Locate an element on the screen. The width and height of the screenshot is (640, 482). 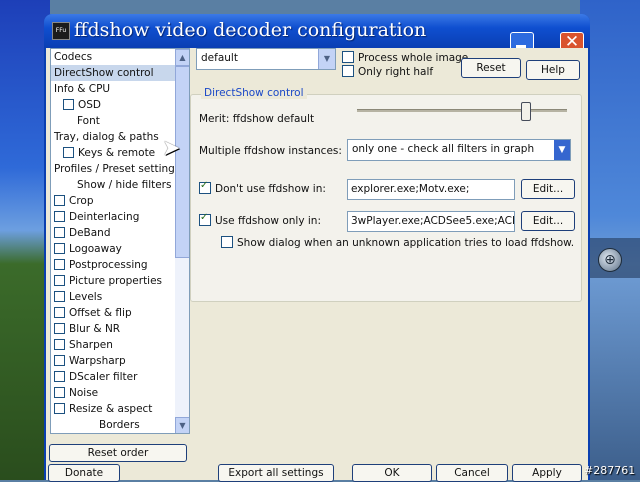
dont-use-apps-field: explorer.exe;Motv.exe; is located at coordinates (431, 189).